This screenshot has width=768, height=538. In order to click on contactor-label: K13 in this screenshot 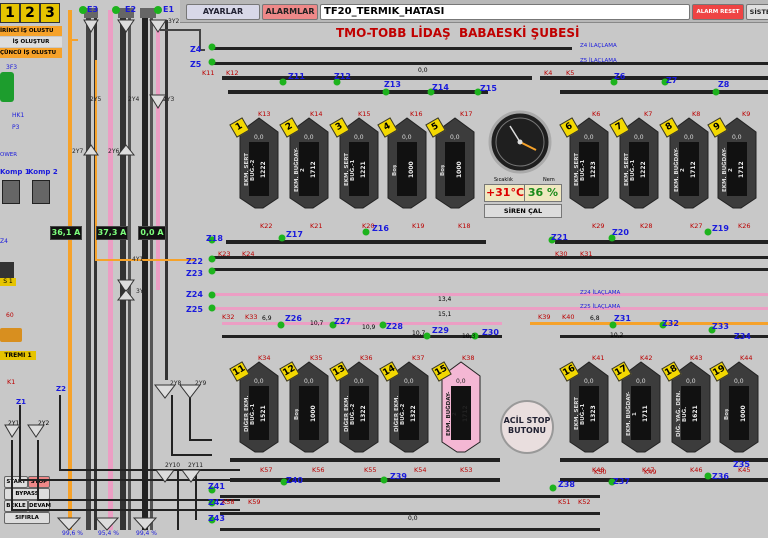, I will do `click(264, 114)`.